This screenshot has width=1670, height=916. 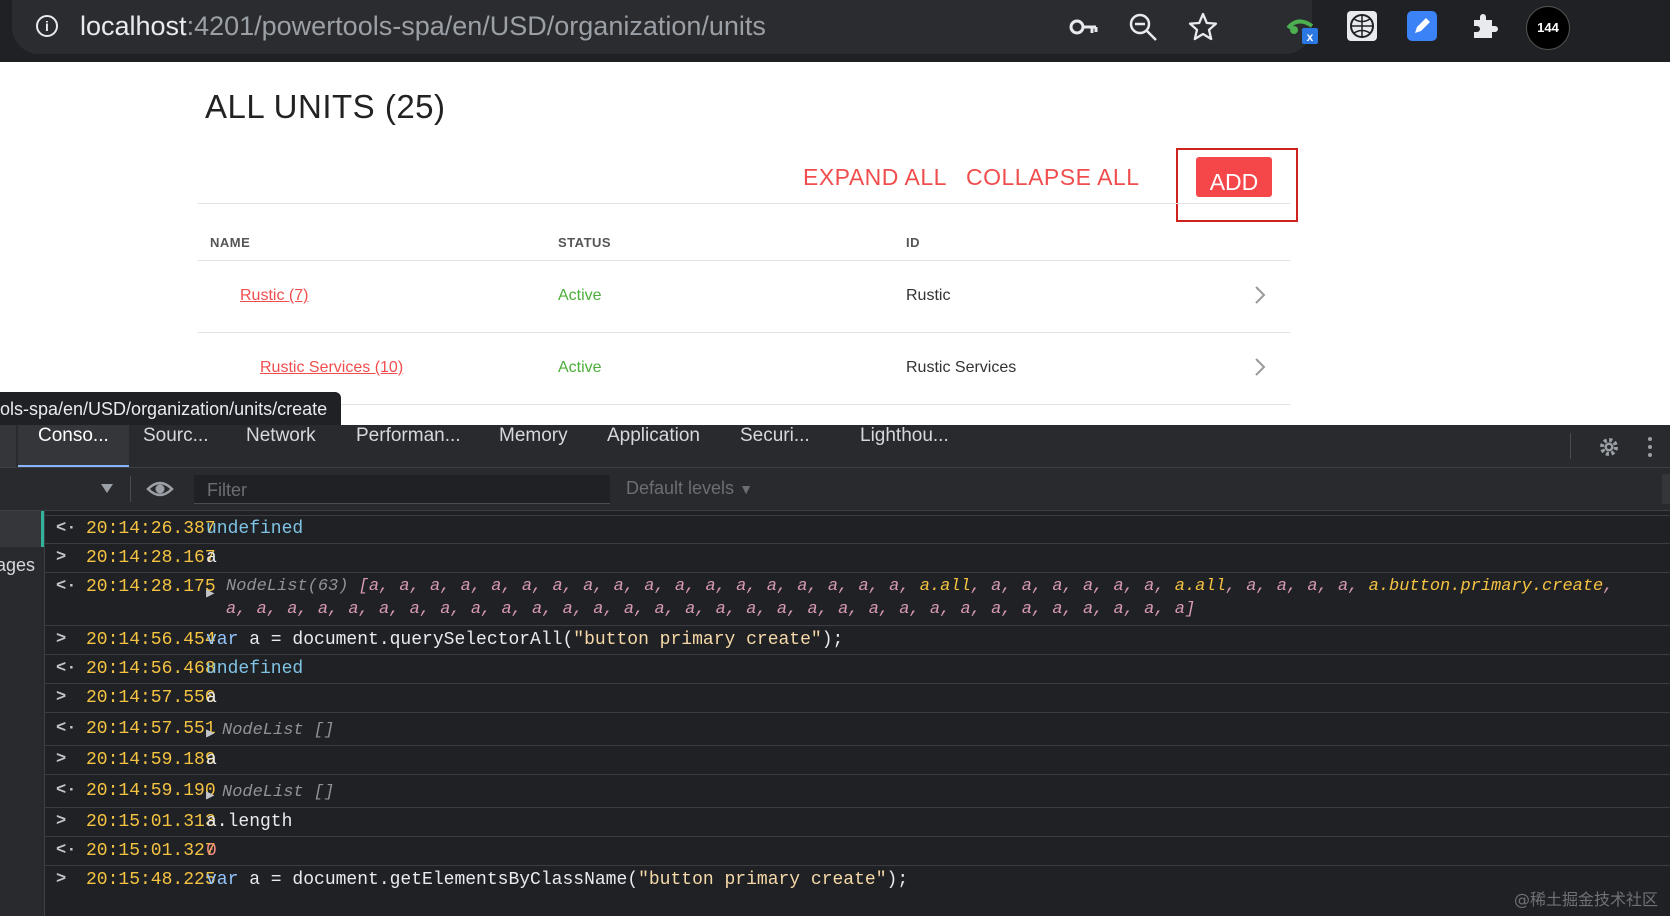 I want to click on profile-avatar: 144, so click(x=1548, y=28).